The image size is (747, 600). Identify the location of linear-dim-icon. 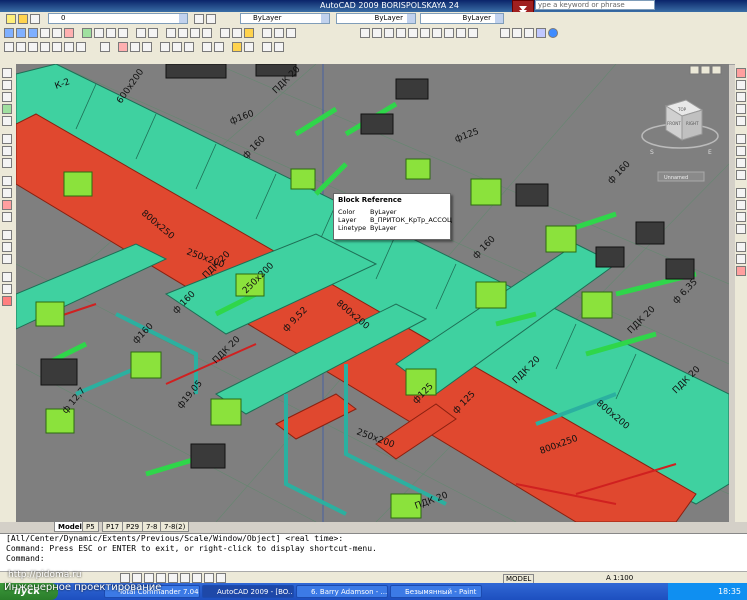
(9, 47).